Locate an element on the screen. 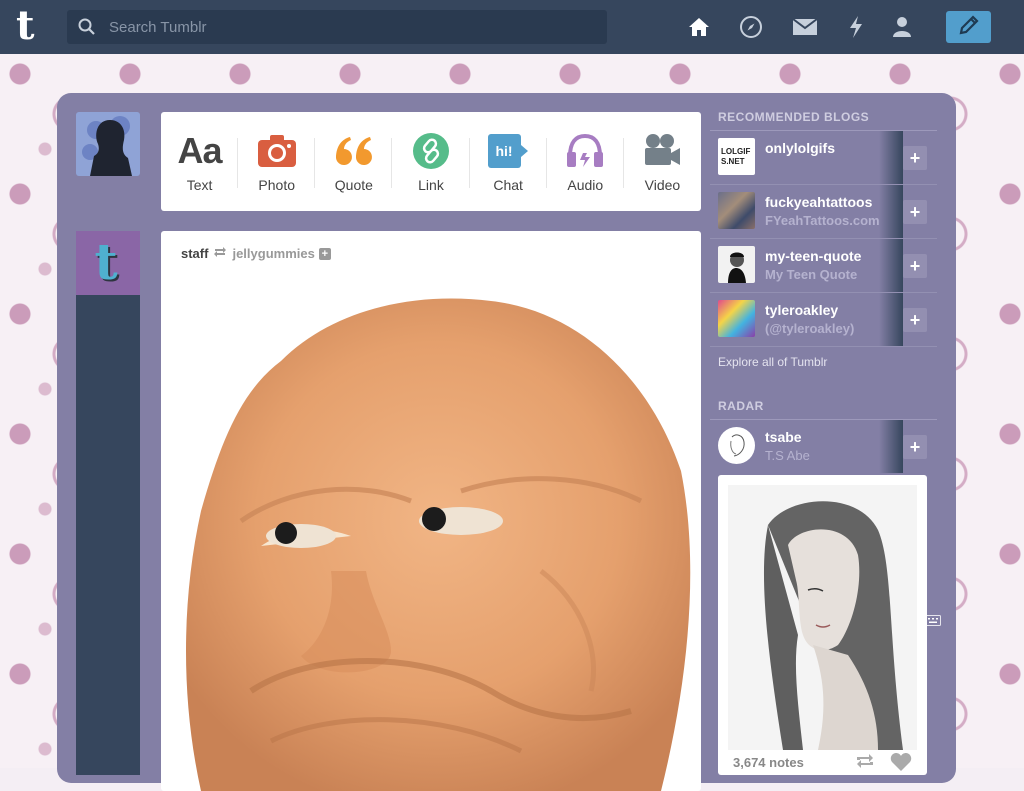 The width and height of the screenshot is (1024, 791). blog-name: my-teen-quote is located at coordinates (813, 256).